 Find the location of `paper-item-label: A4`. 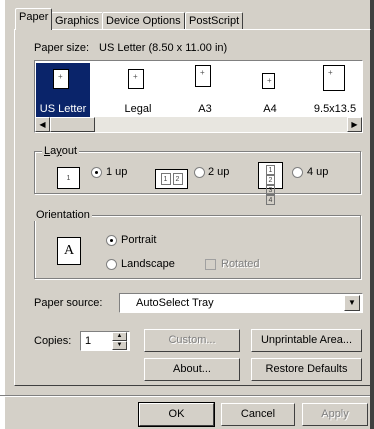

paper-item-label: A4 is located at coordinates (270, 109).